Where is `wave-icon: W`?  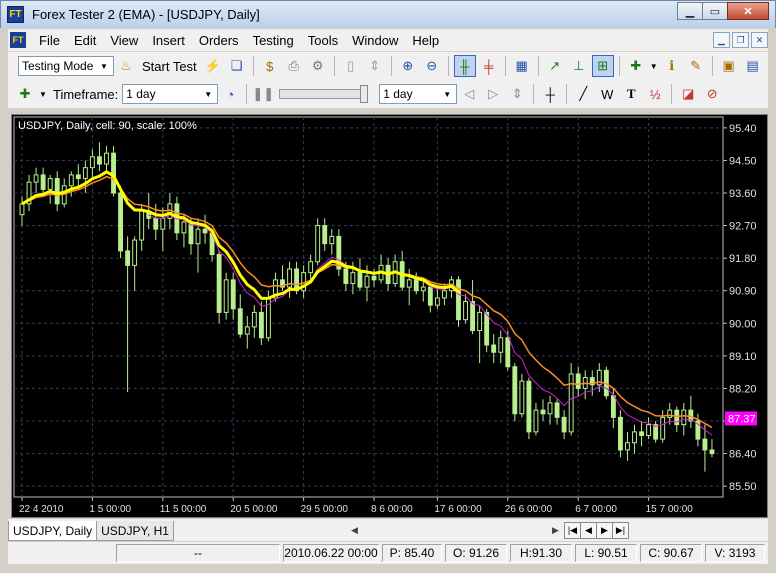
wave-icon: W is located at coordinates (607, 94).